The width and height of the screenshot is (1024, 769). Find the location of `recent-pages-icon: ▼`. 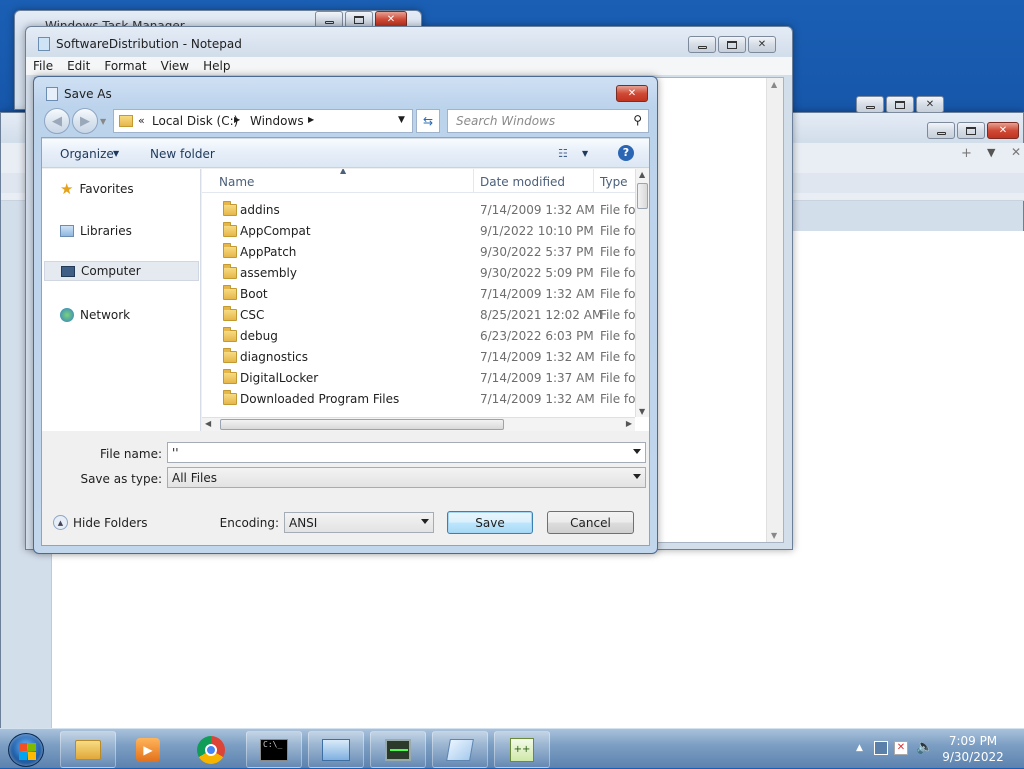

recent-pages-icon: ▼ is located at coordinates (103, 121).